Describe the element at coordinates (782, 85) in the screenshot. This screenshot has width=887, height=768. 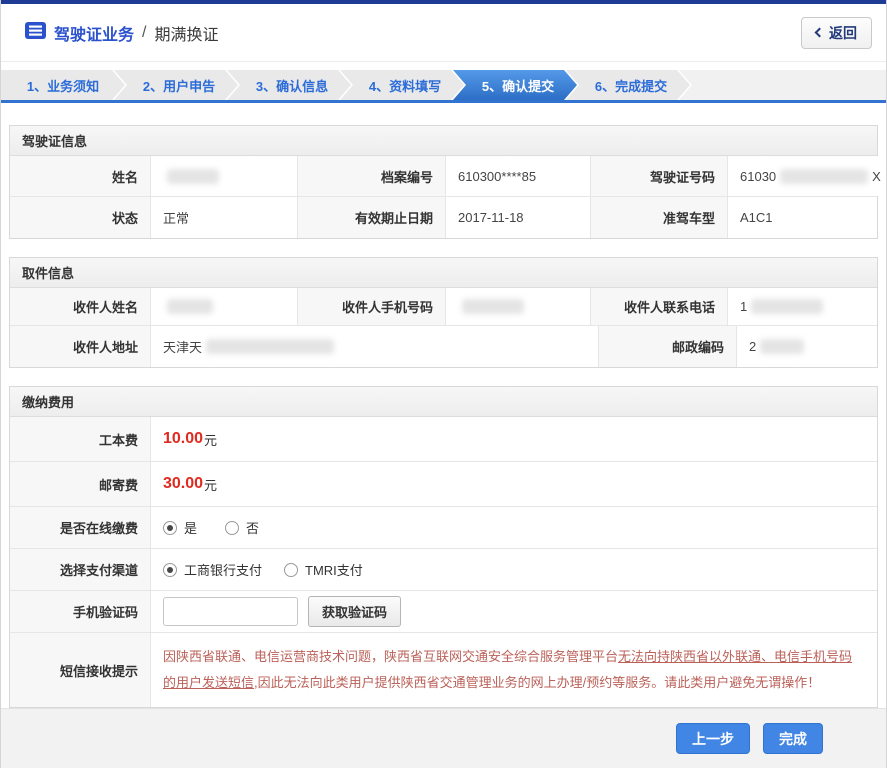
I see `step-nav-filler` at that location.